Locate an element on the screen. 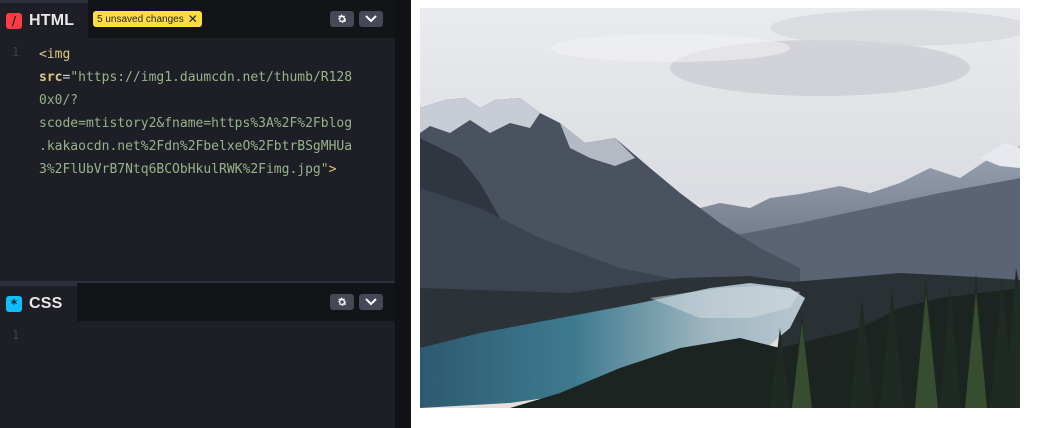 Image resolution: width=1048 pixels, height=428 pixels. code-line: .kakaocdn.net%2Fdn%2FbelxeO%2FbtrBSgMHUa is located at coordinates (195, 146).